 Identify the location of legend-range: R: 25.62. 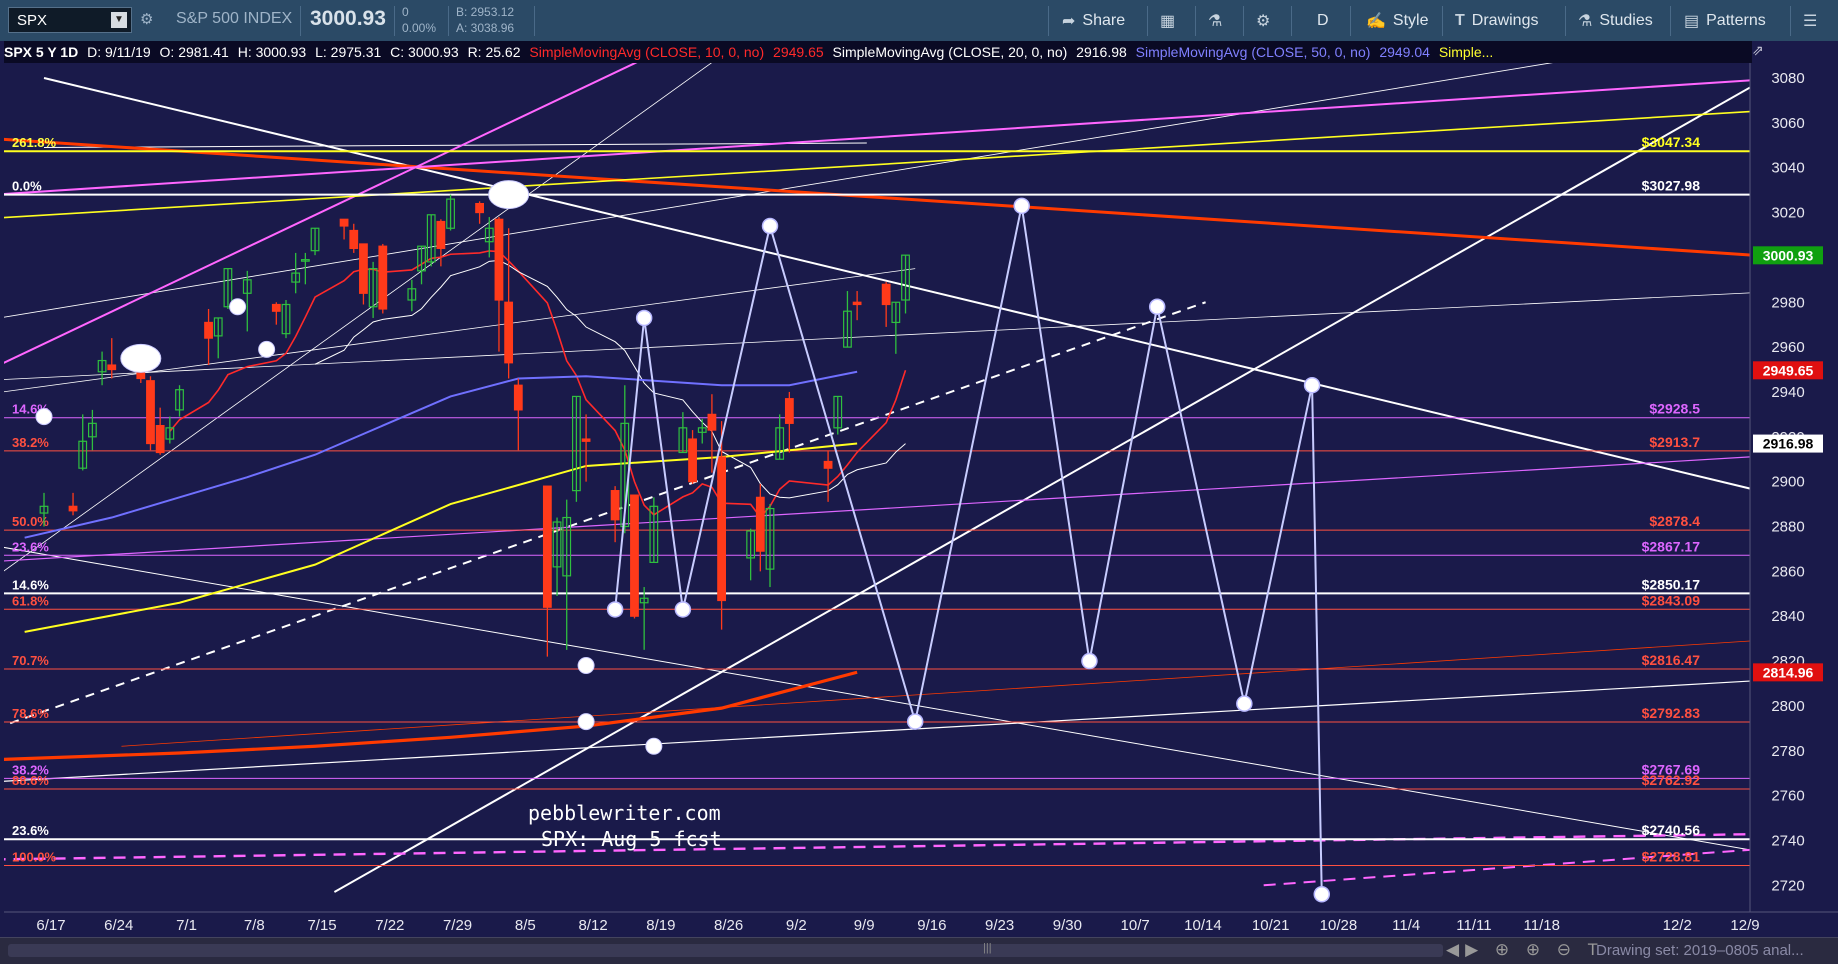
(494, 52).